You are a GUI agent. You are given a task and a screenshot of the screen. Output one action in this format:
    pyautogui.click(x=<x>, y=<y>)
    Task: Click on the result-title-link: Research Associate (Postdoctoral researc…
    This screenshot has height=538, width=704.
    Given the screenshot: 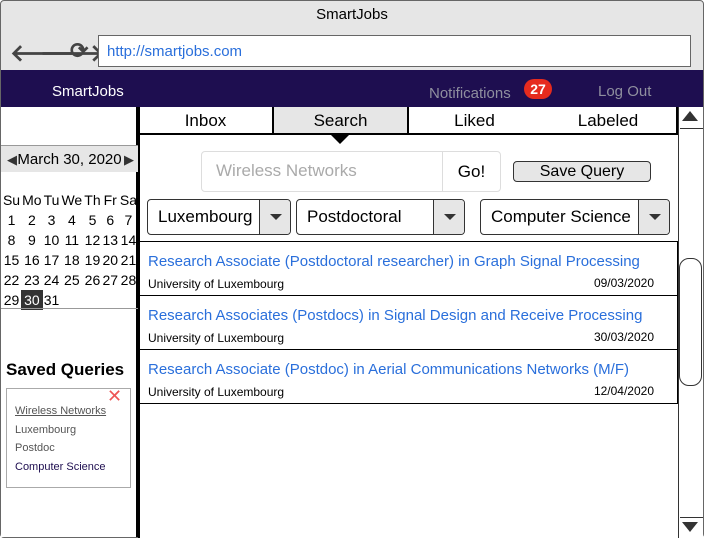 What is the action you would take?
    pyautogui.click(x=394, y=261)
    